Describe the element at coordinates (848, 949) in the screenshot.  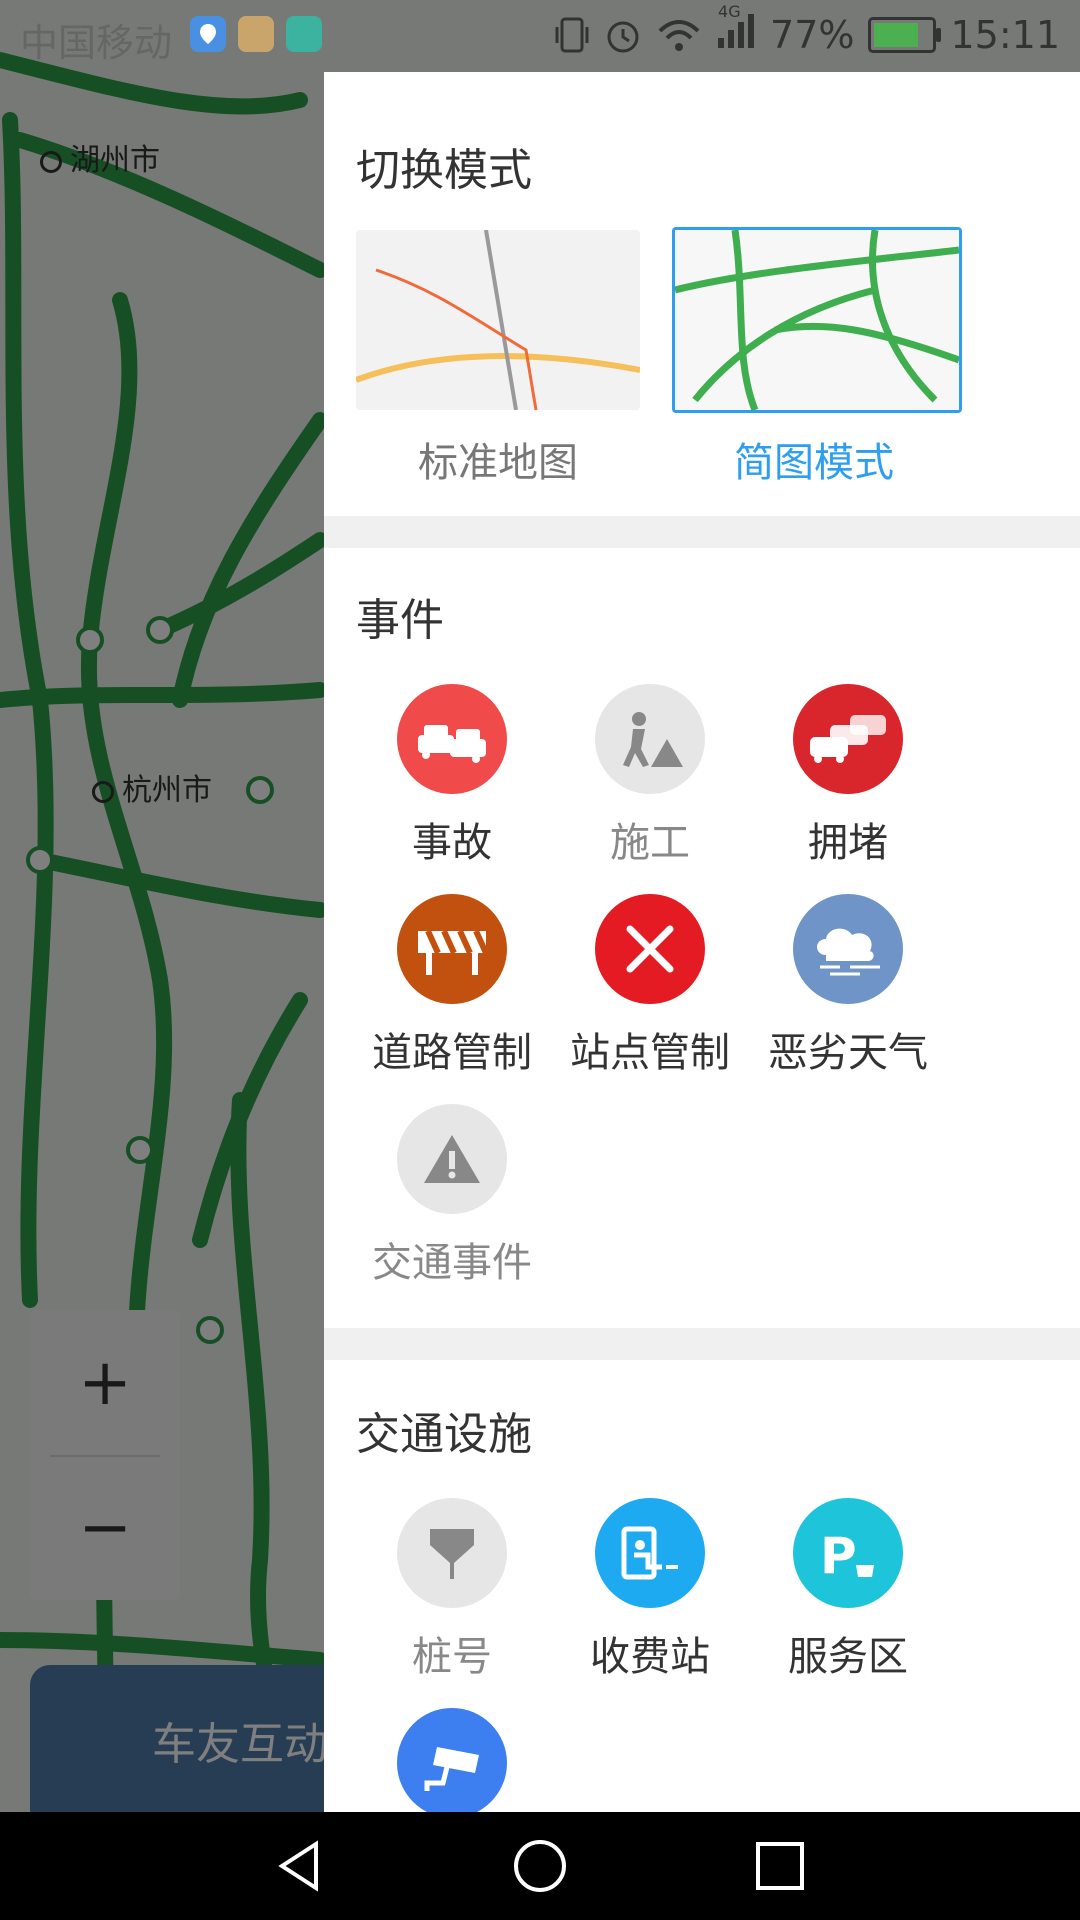
I see `storm-cloud-icon` at that location.